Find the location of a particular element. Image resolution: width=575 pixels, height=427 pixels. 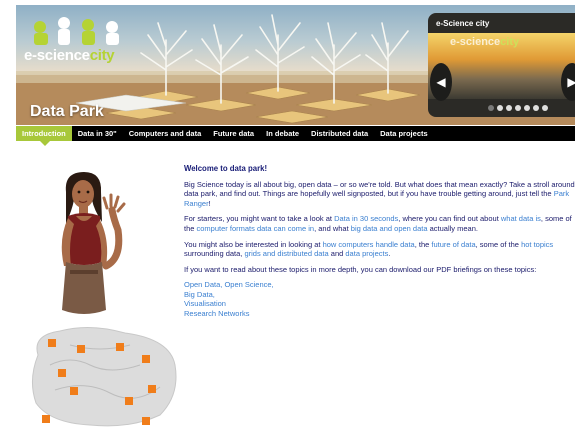

data-park-map is located at coordinates (105, 376).